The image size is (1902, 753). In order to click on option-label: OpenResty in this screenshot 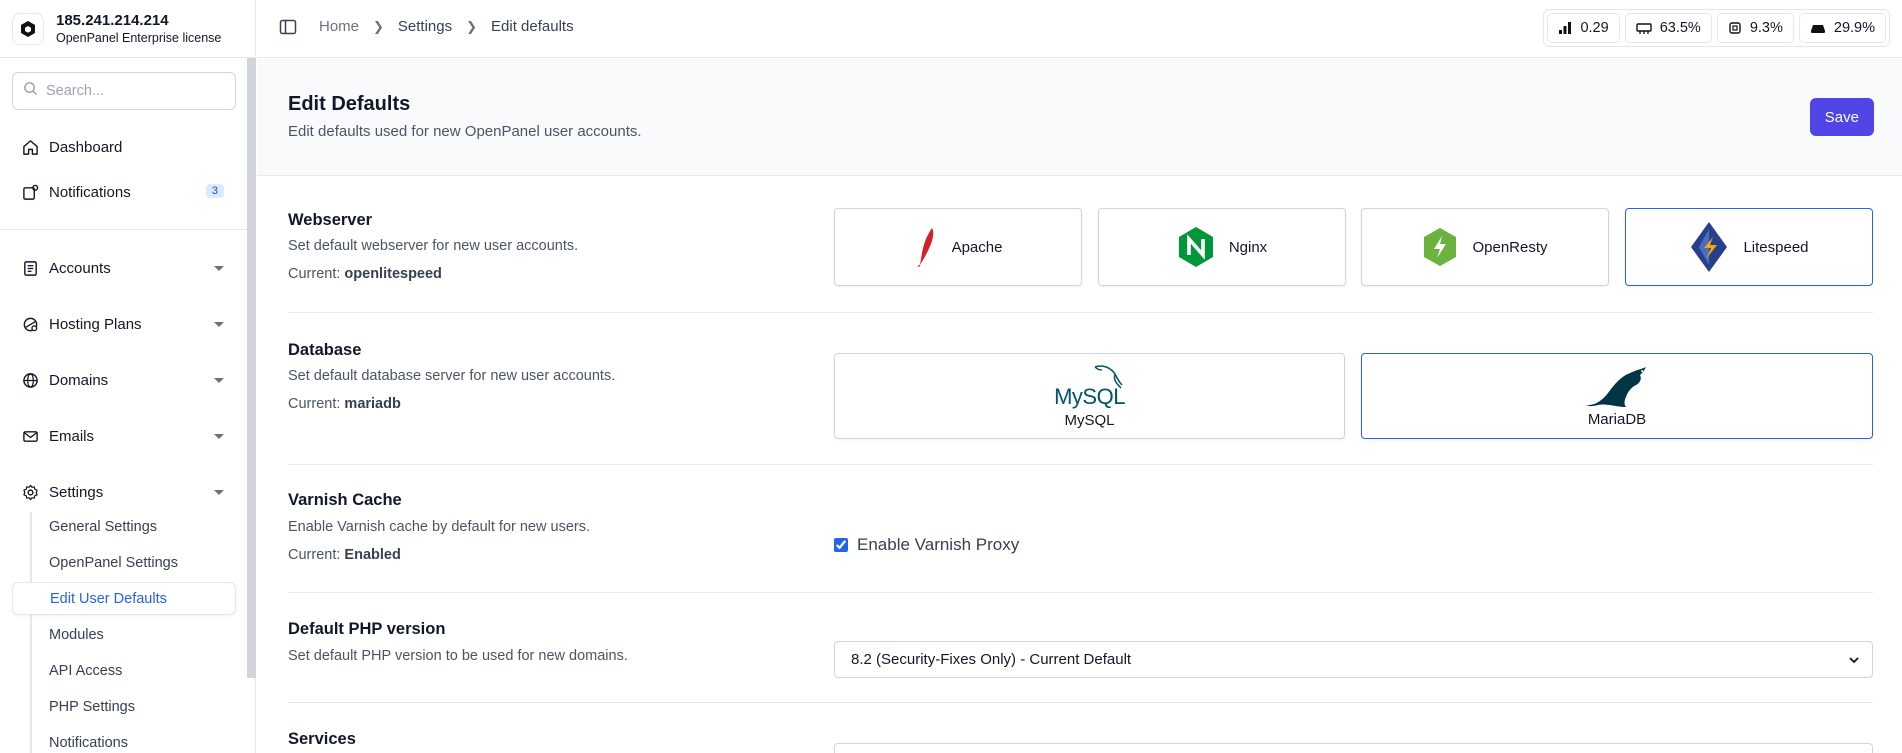, I will do `click(1510, 247)`.